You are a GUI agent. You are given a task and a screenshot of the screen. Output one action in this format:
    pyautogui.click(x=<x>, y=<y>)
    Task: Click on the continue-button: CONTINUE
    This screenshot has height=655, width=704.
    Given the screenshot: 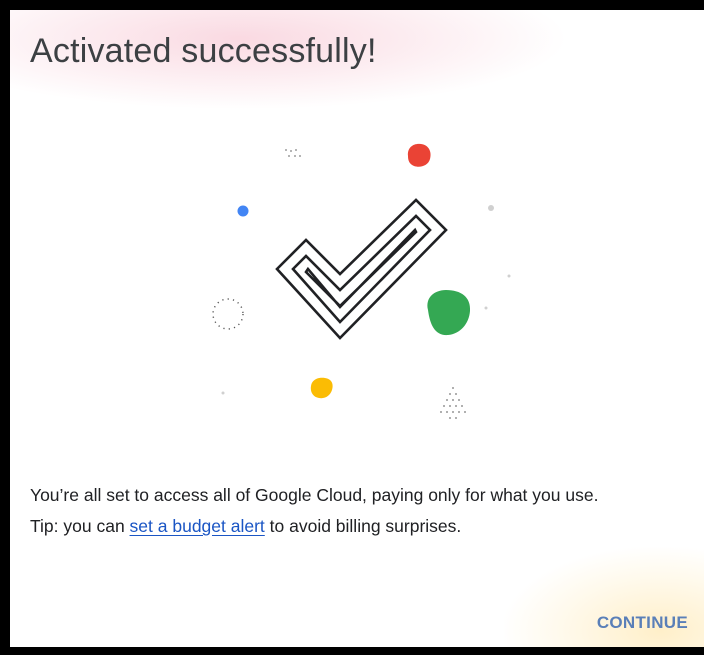 What is the action you would take?
    pyautogui.click(x=642, y=623)
    